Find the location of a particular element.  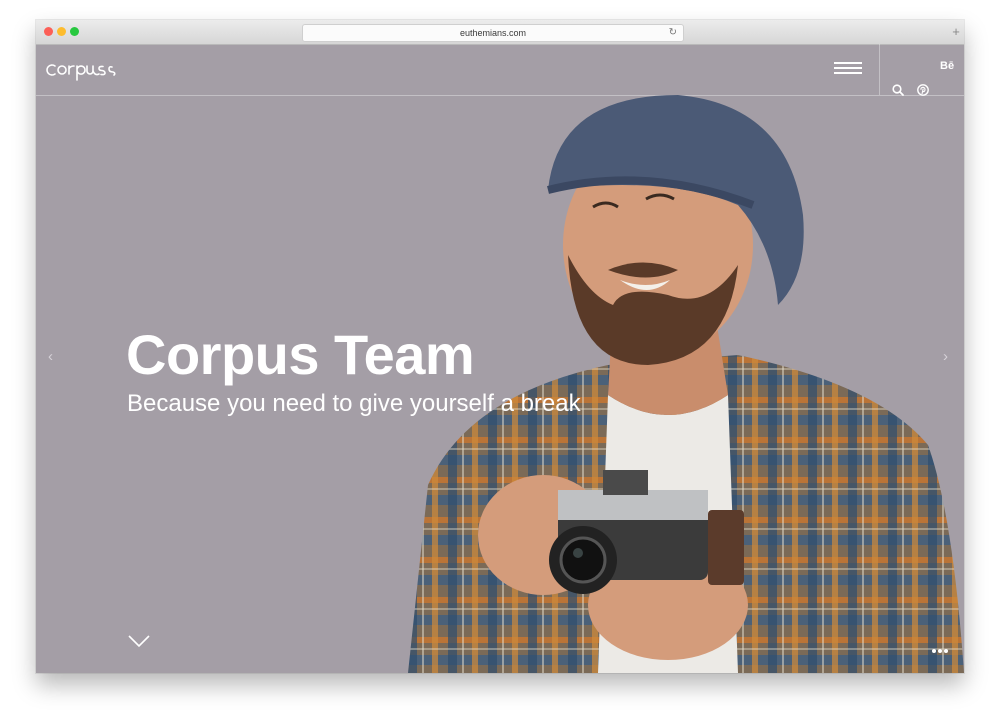

reload-icon: ↻ is located at coordinates (673, 33).